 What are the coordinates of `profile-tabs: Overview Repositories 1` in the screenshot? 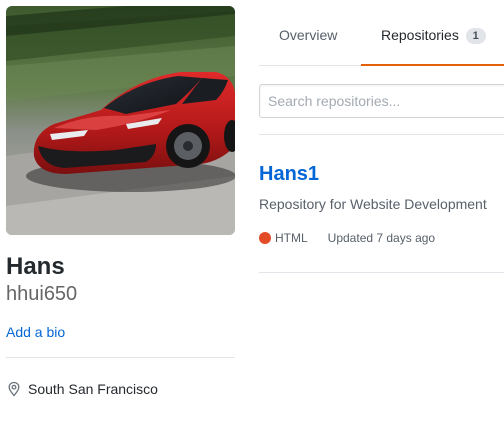 It's located at (381, 33).